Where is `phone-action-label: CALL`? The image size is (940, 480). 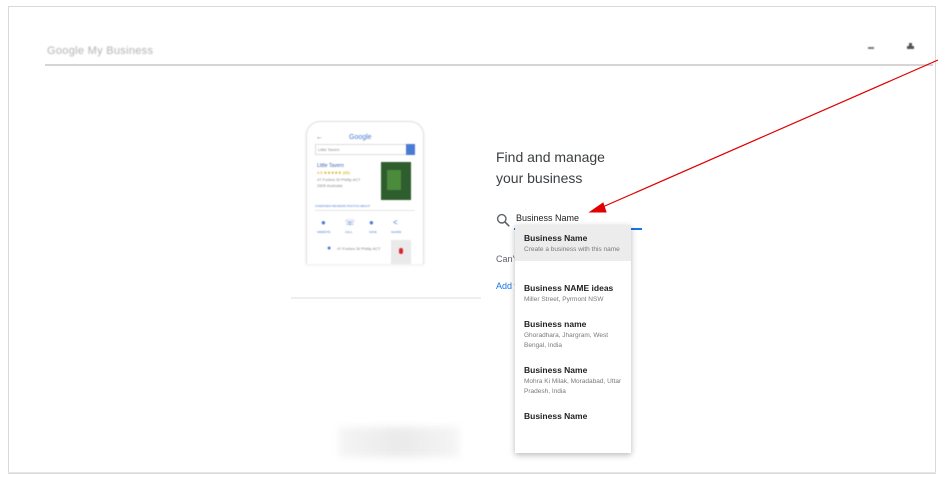
phone-action-label: CALL is located at coordinates (349, 232).